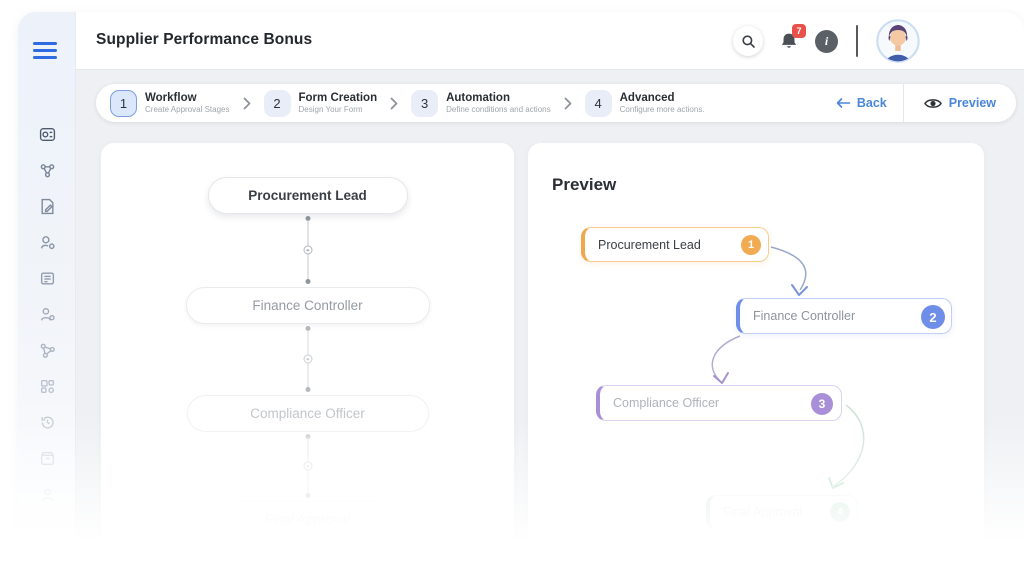  Describe the element at coordinates (788, 367) in the screenshot. I see `preview-flow-arrows` at that location.